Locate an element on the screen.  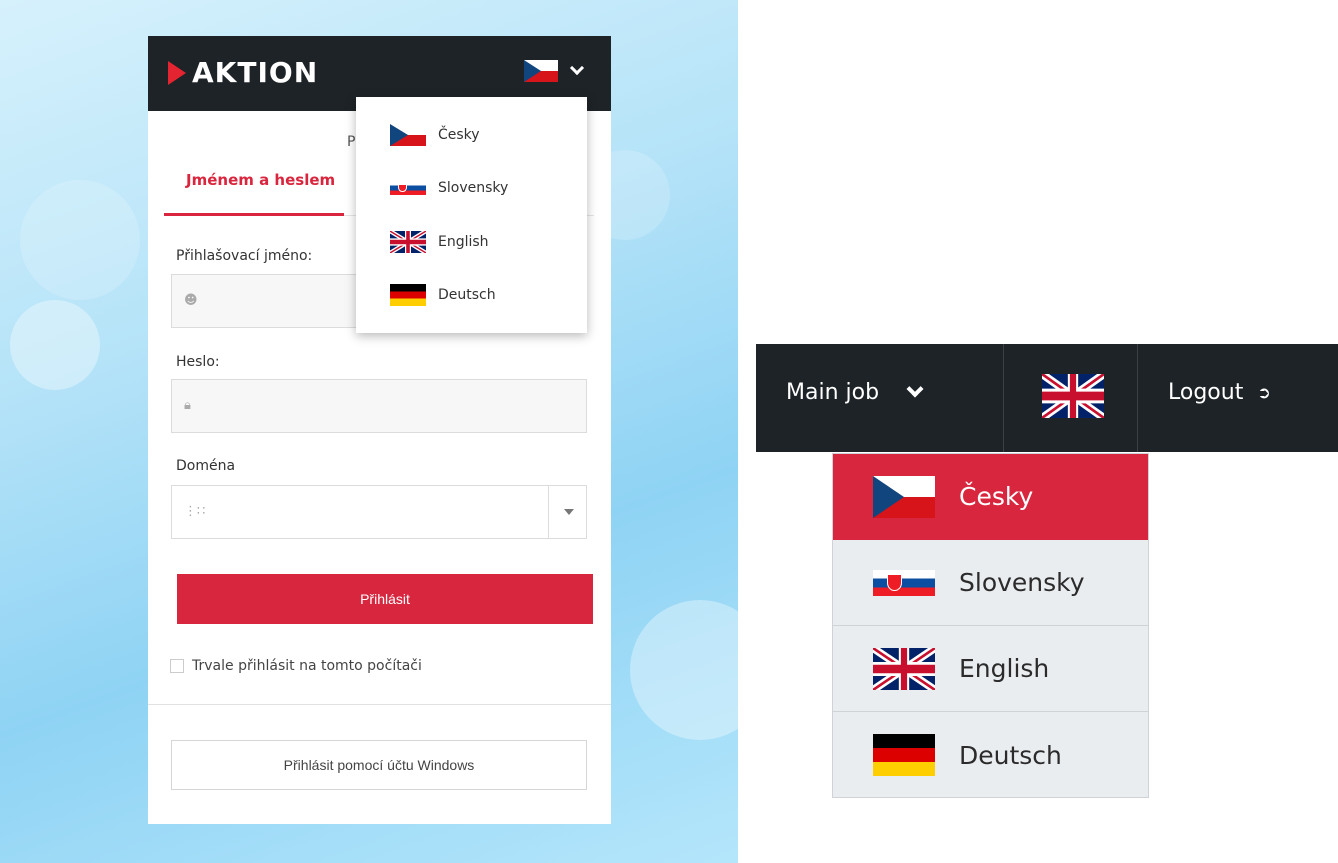
language-option-german: Deutsch is located at coordinates (443, 295).